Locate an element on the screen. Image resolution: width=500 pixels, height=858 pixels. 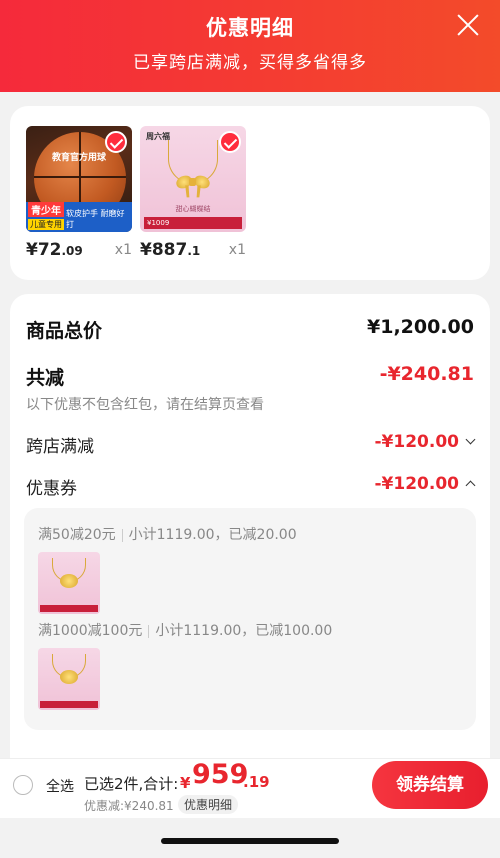
reduce-label: 共减 is located at coordinates (45, 378).